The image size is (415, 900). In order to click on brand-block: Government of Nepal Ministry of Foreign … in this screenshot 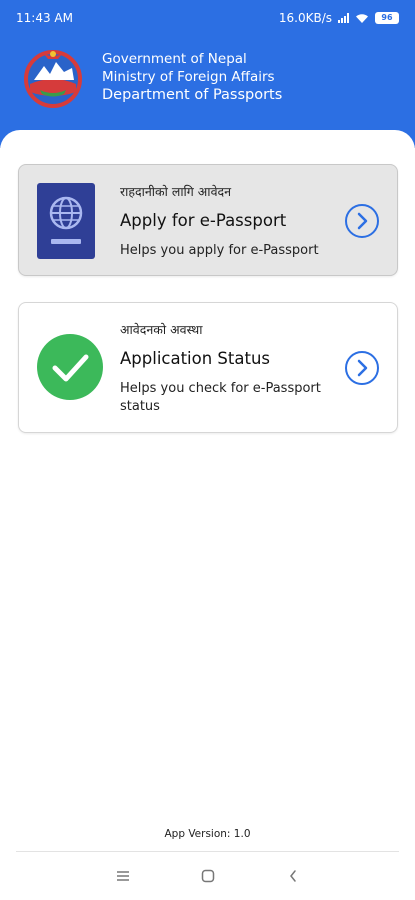, I will do `click(151, 77)`.